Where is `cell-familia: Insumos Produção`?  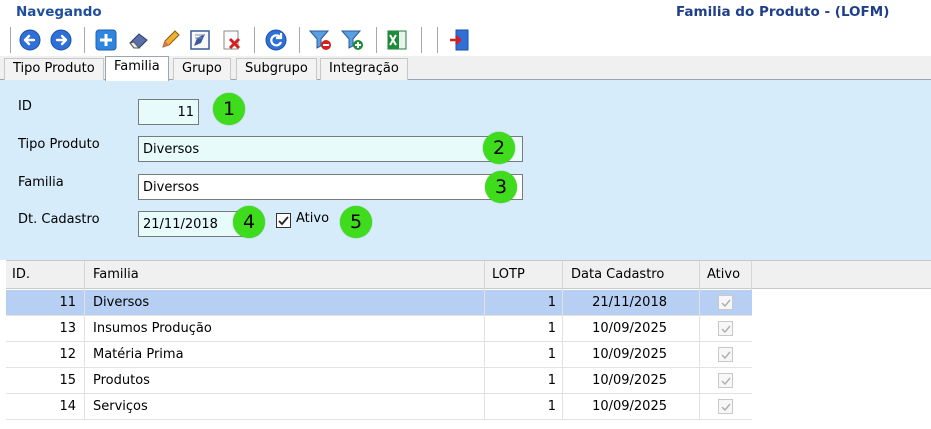
cell-familia: Insumos Produção is located at coordinates (152, 328).